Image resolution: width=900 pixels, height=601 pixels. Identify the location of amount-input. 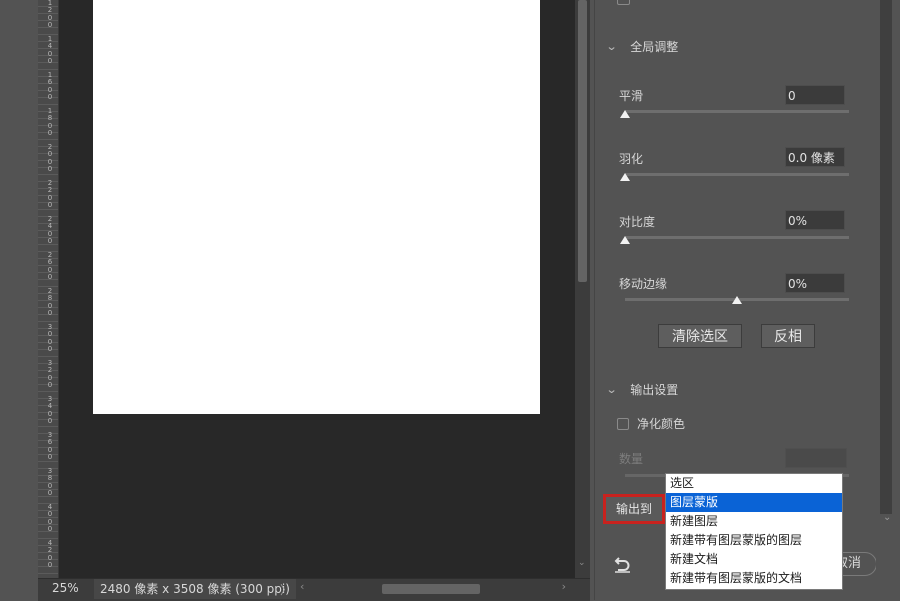
(816, 458).